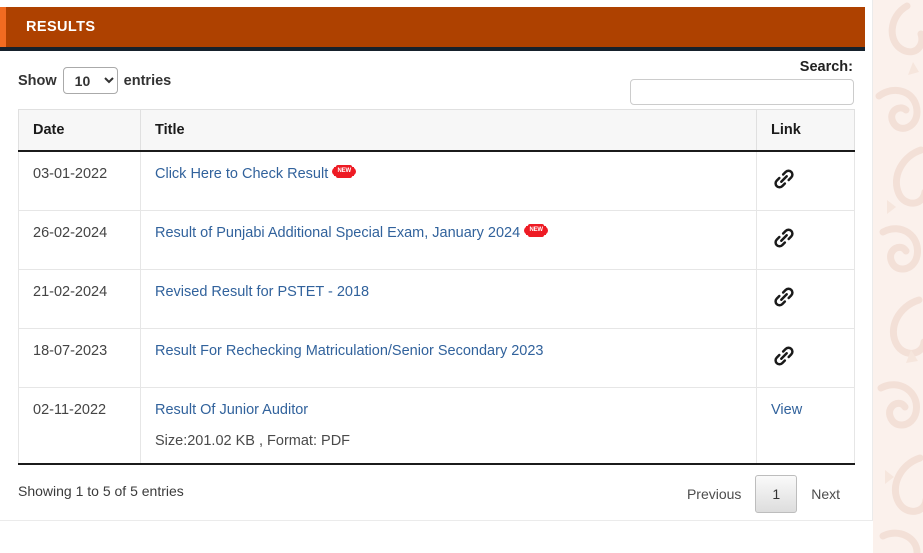  Describe the element at coordinates (436, 80) in the screenshot. I see `table-controls: Show 102550100 entries Search:` at that location.